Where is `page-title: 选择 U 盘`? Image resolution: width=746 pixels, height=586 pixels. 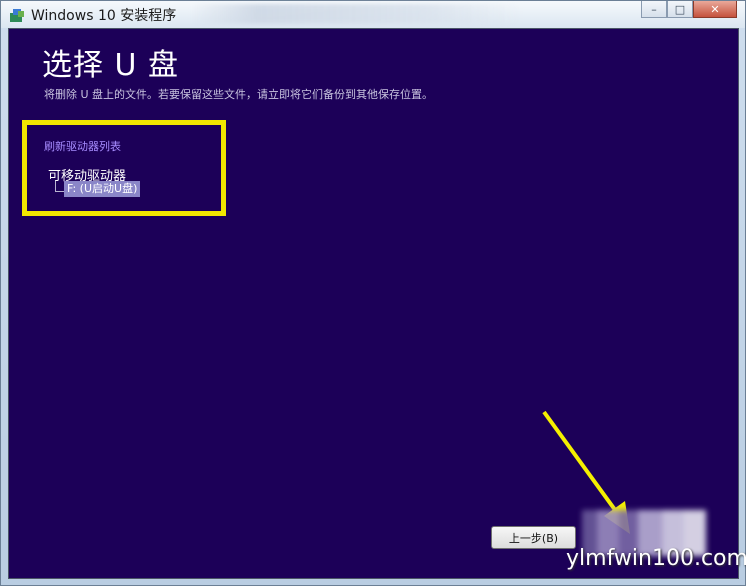 page-title: 选择 U 盘 is located at coordinates (111, 65).